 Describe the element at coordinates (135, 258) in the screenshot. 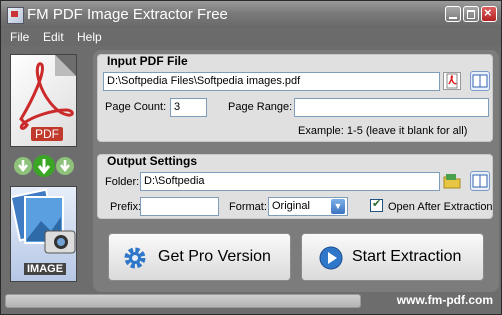

I see `gear-icon` at that location.